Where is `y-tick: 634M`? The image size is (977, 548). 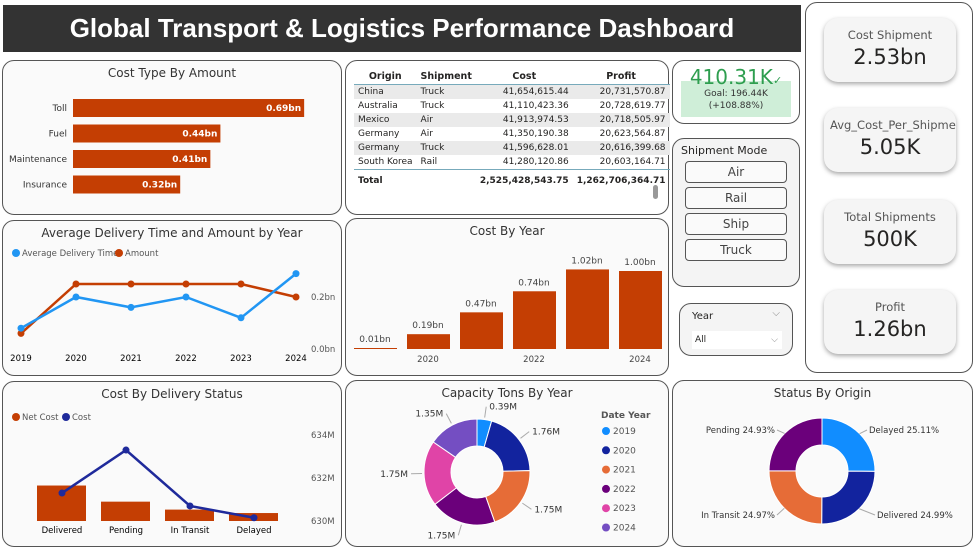 y-tick: 634M is located at coordinates (323, 436).